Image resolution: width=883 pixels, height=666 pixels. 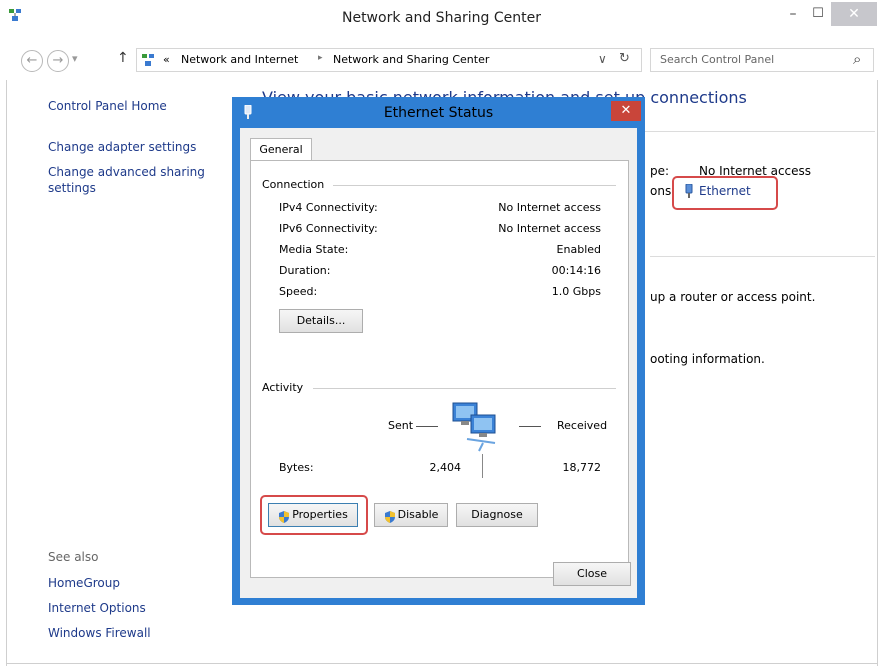 I want to click on search-input: Search Control Panel ⌕, so click(x=762, y=60).